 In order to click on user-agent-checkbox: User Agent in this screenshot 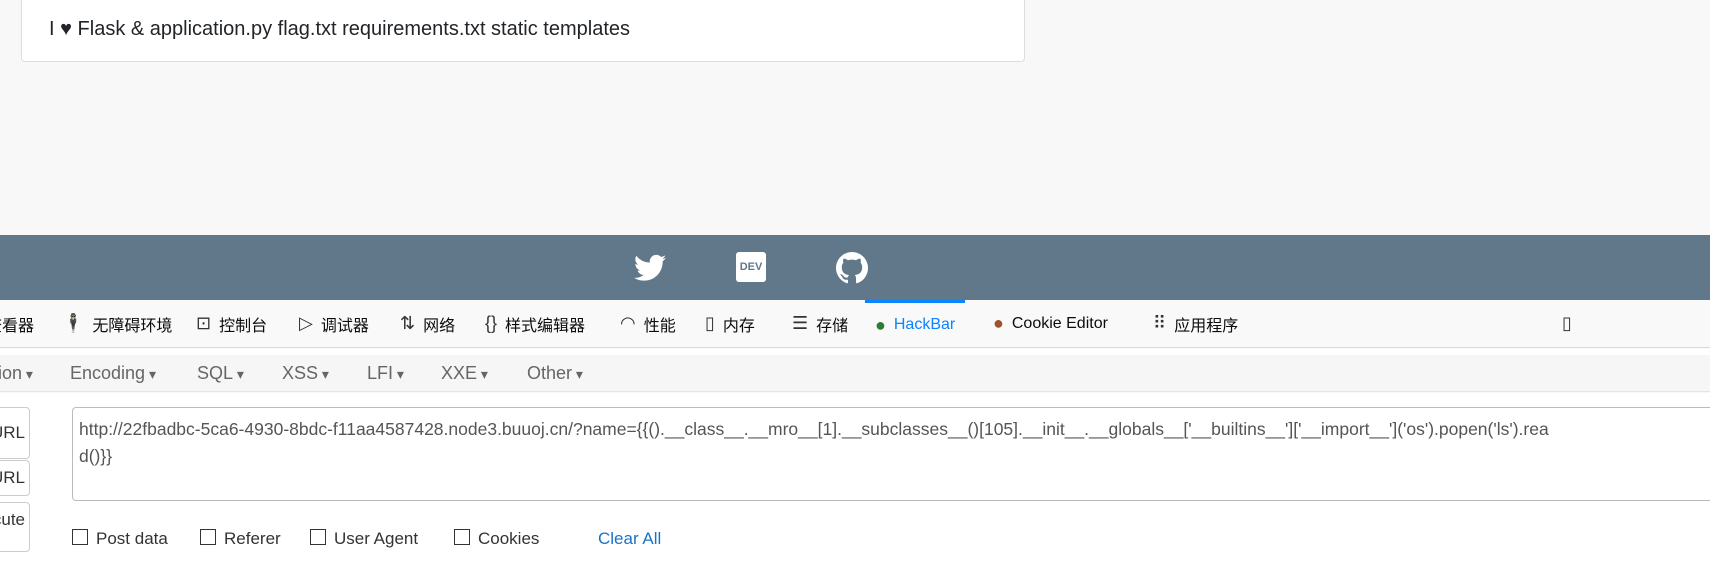, I will do `click(364, 539)`.